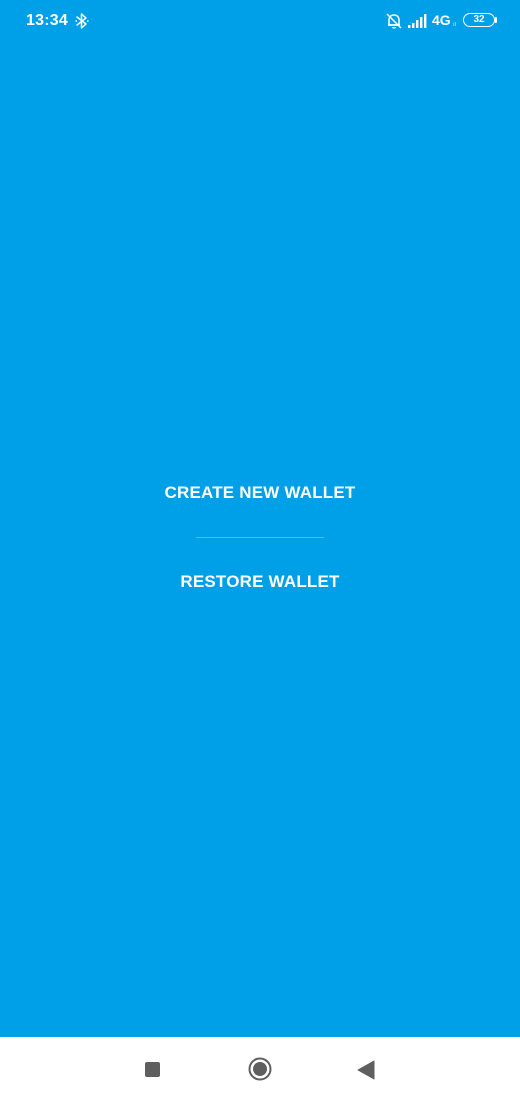 The image size is (520, 1100). Describe the element at coordinates (152, 1069) in the screenshot. I see `recents-icon` at that location.